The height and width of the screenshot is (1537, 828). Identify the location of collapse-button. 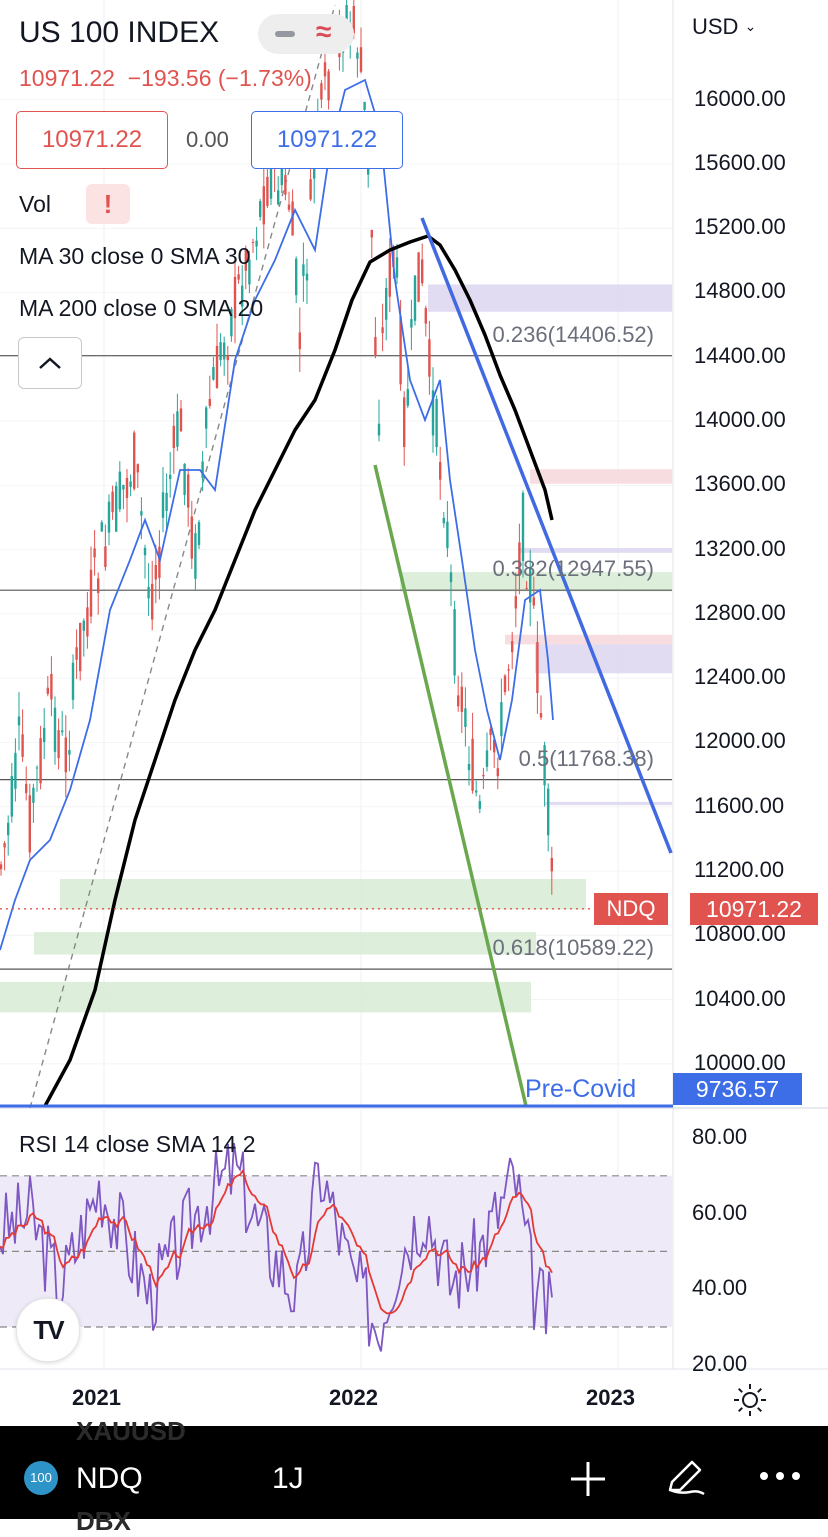
(50, 363).